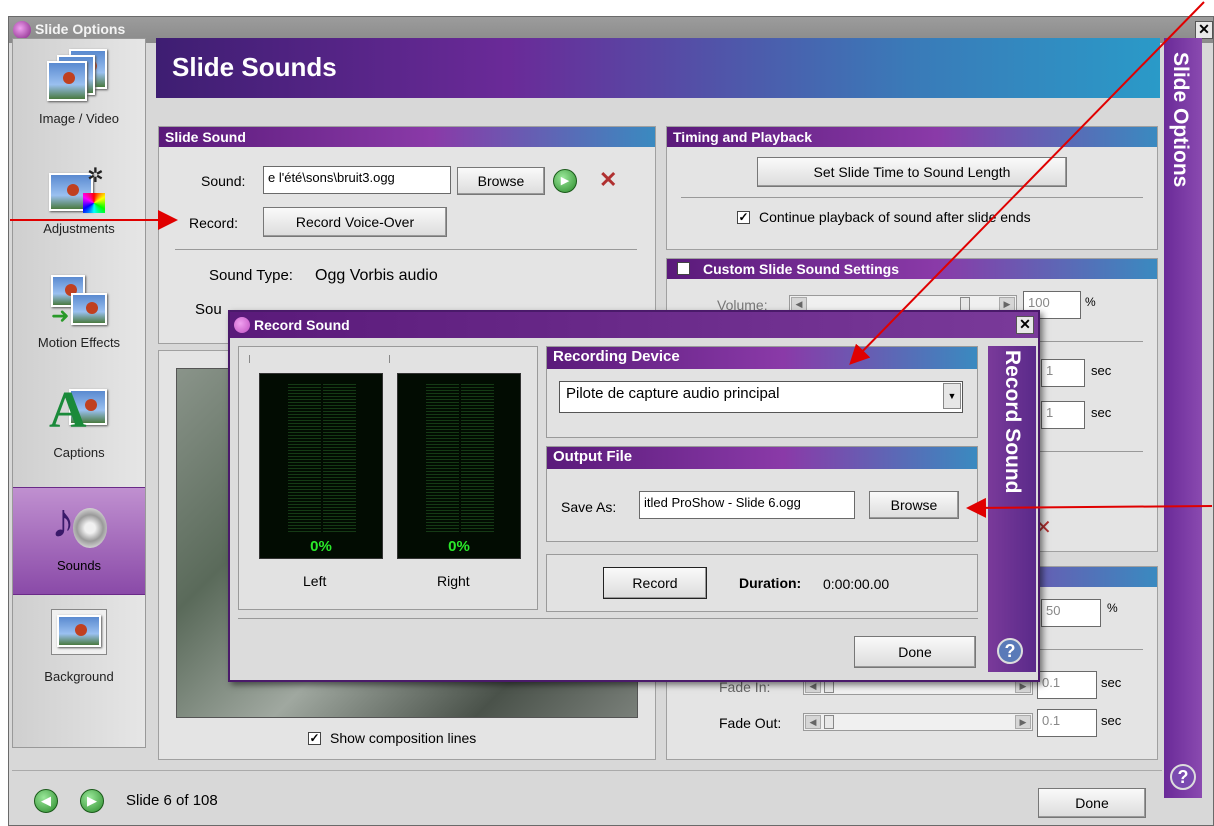 Image resolution: width=1214 pixels, height=826 pixels. What do you see at coordinates (251, 275) in the screenshot?
I see `sound-type-label: Sound Type:` at bounding box center [251, 275].